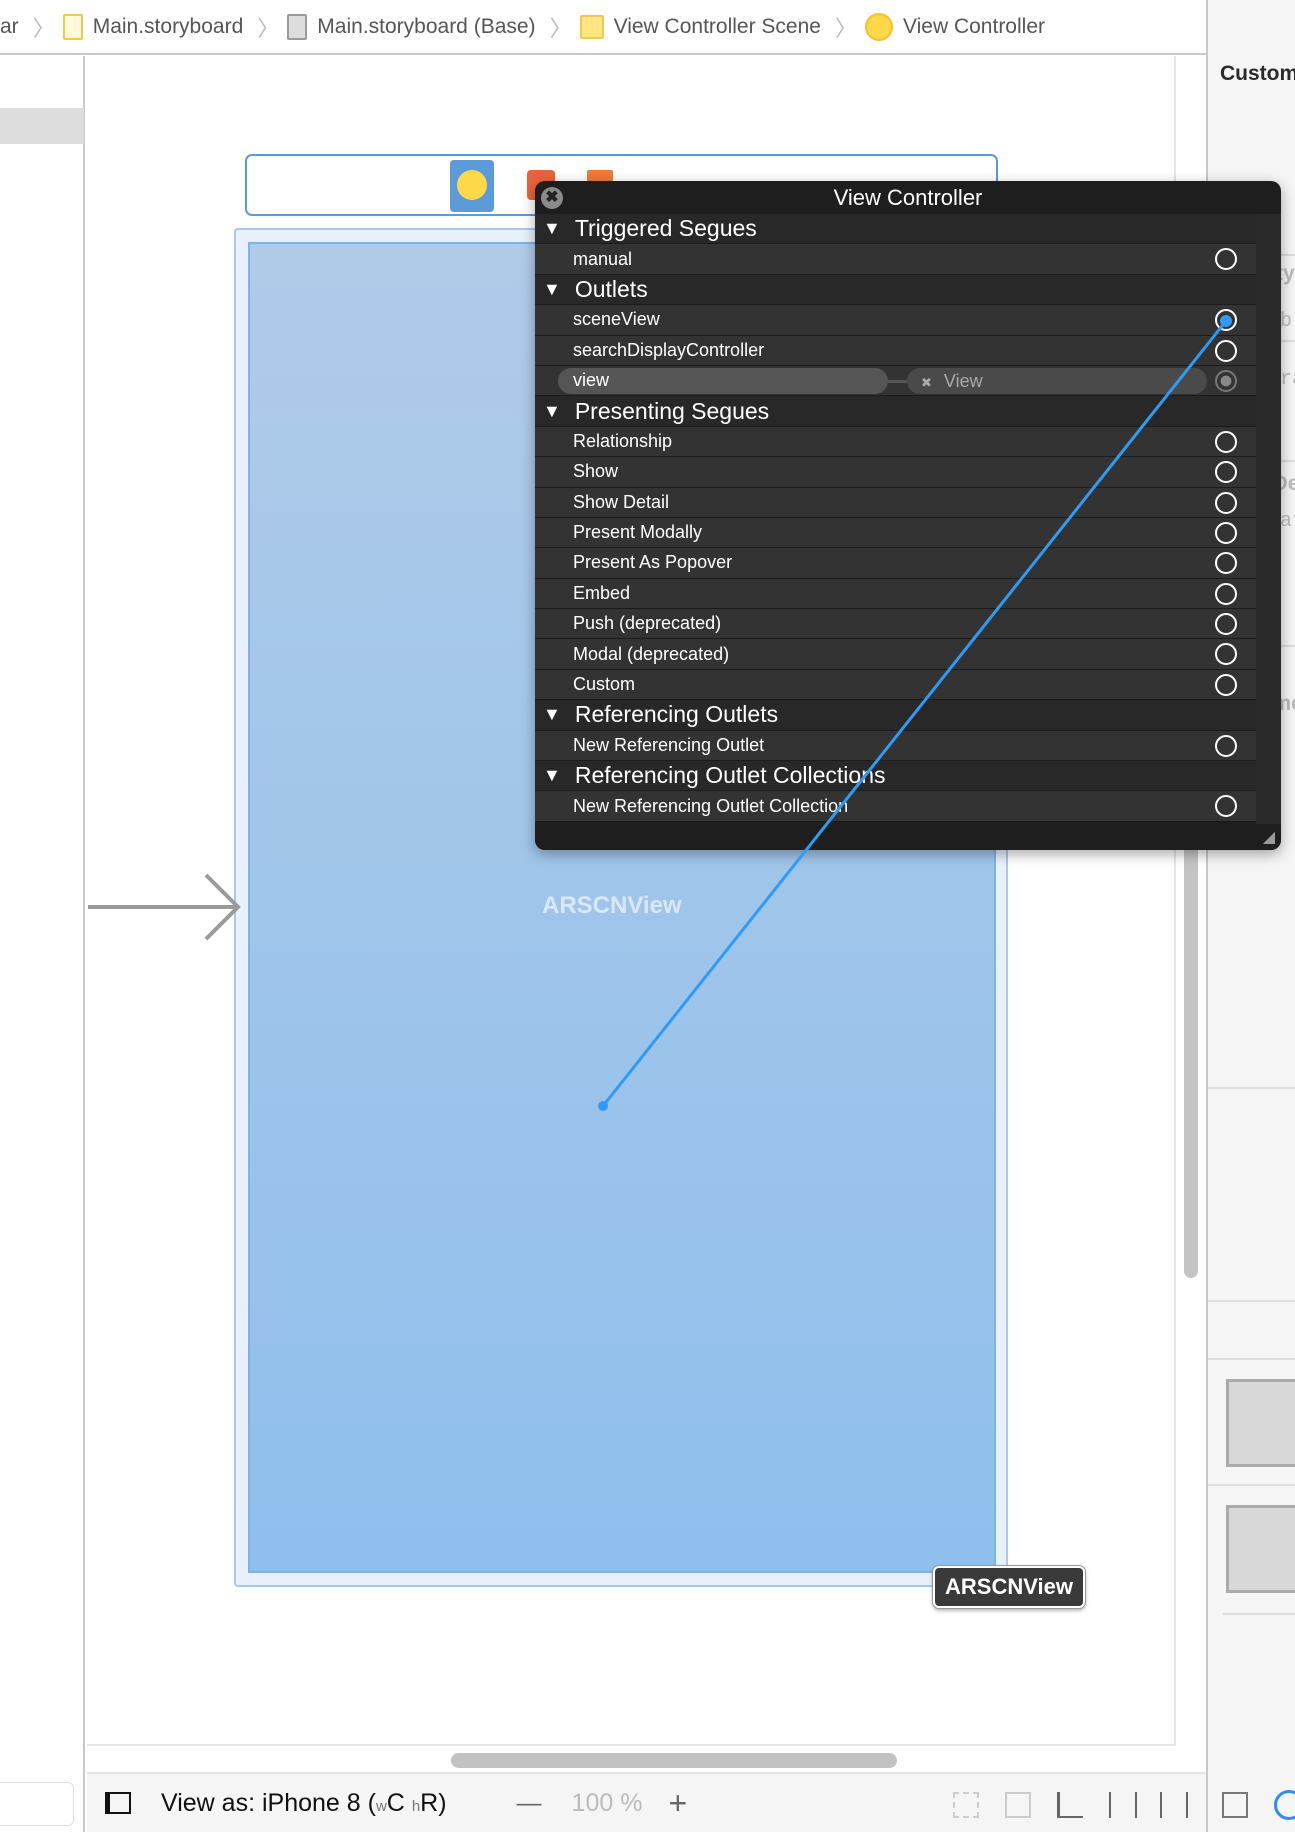 Image resolution: width=1295 pixels, height=1832 pixels. Describe the element at coordinates (672, 410) in the screenshot. I see `row-label: Presenting Segues` at that location.